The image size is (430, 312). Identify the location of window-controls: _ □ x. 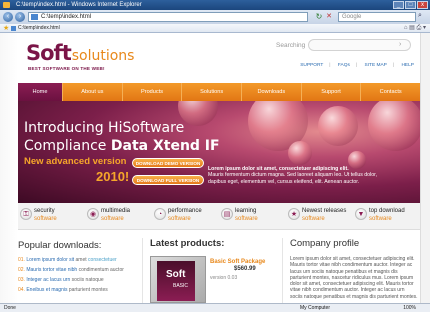
(410, 5).